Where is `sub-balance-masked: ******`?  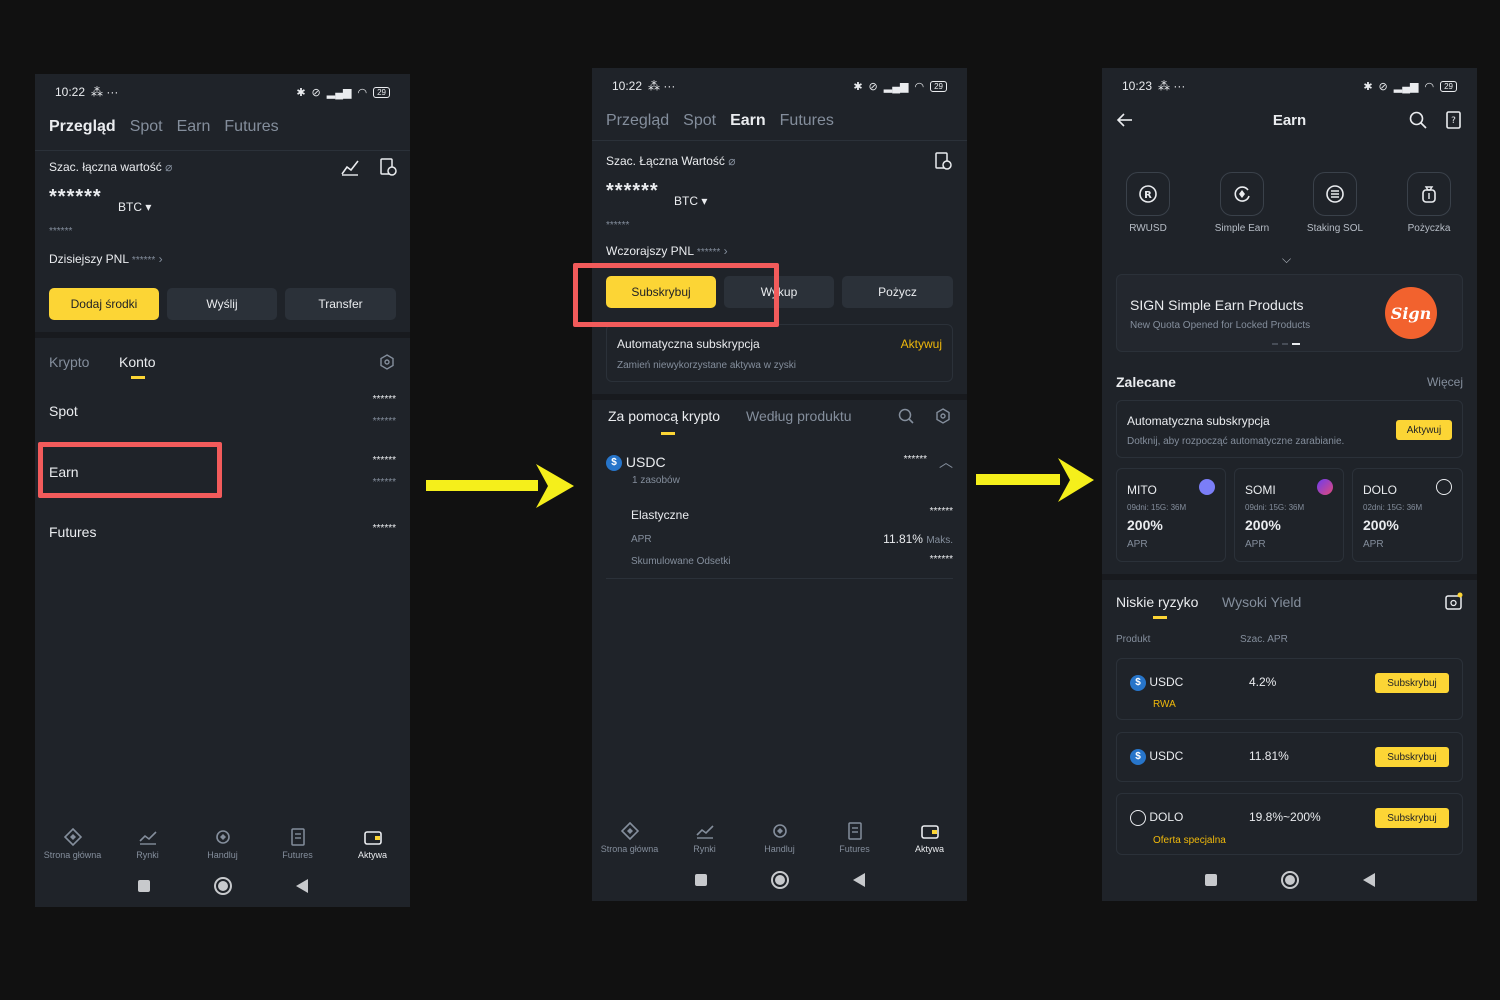 sub-balance-masked: ****** is located at coordinates (618, 225).